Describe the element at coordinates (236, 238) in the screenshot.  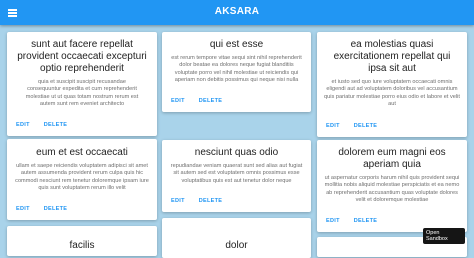
I see `post-card: dolor` at that location.